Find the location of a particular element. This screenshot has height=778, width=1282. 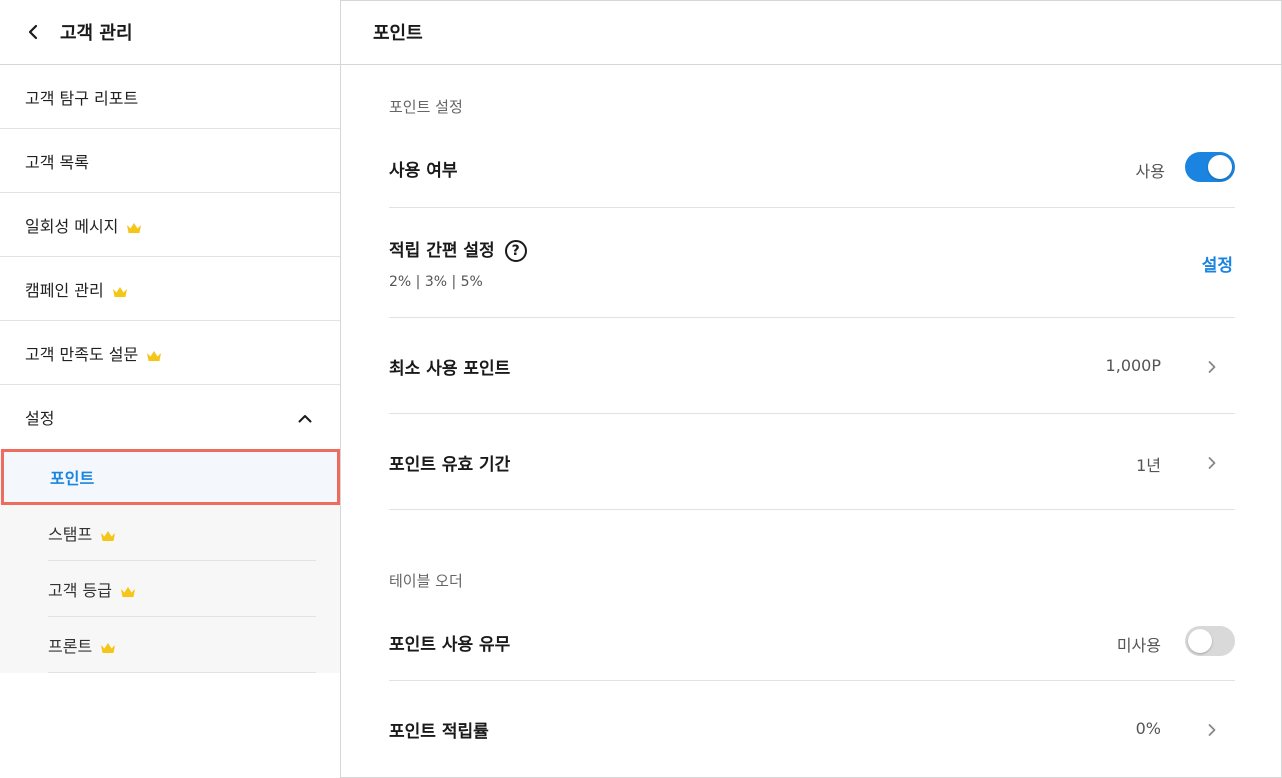

sidebar-item-label: 설정 is located at coordinates (40, 418).